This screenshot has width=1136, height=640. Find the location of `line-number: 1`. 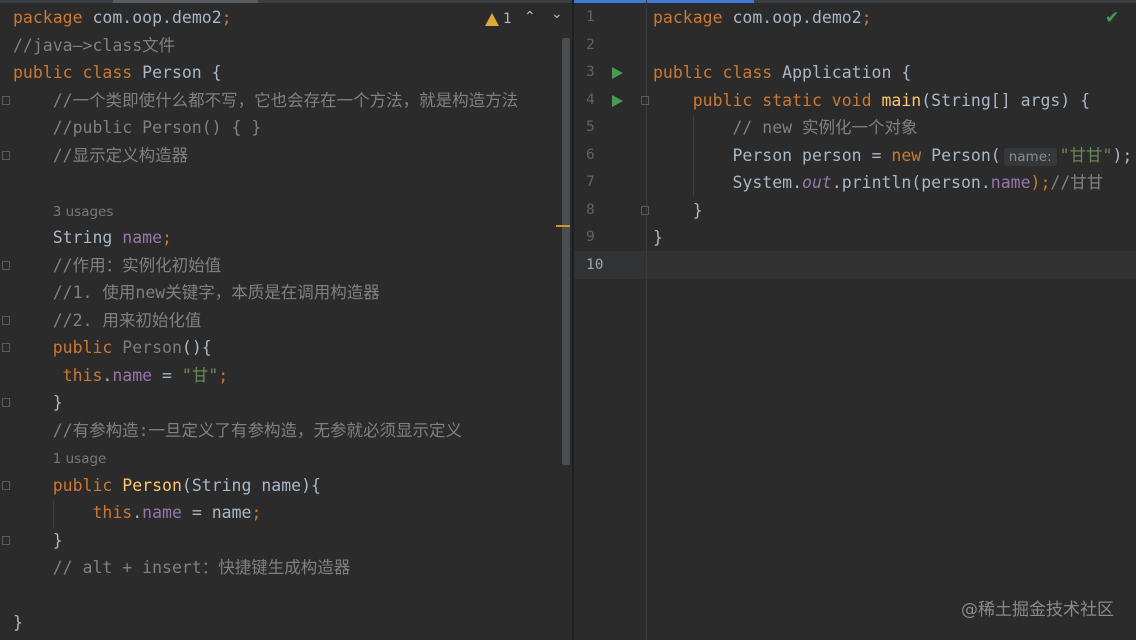

line-number: 1 is located at coordinates (610, 18).